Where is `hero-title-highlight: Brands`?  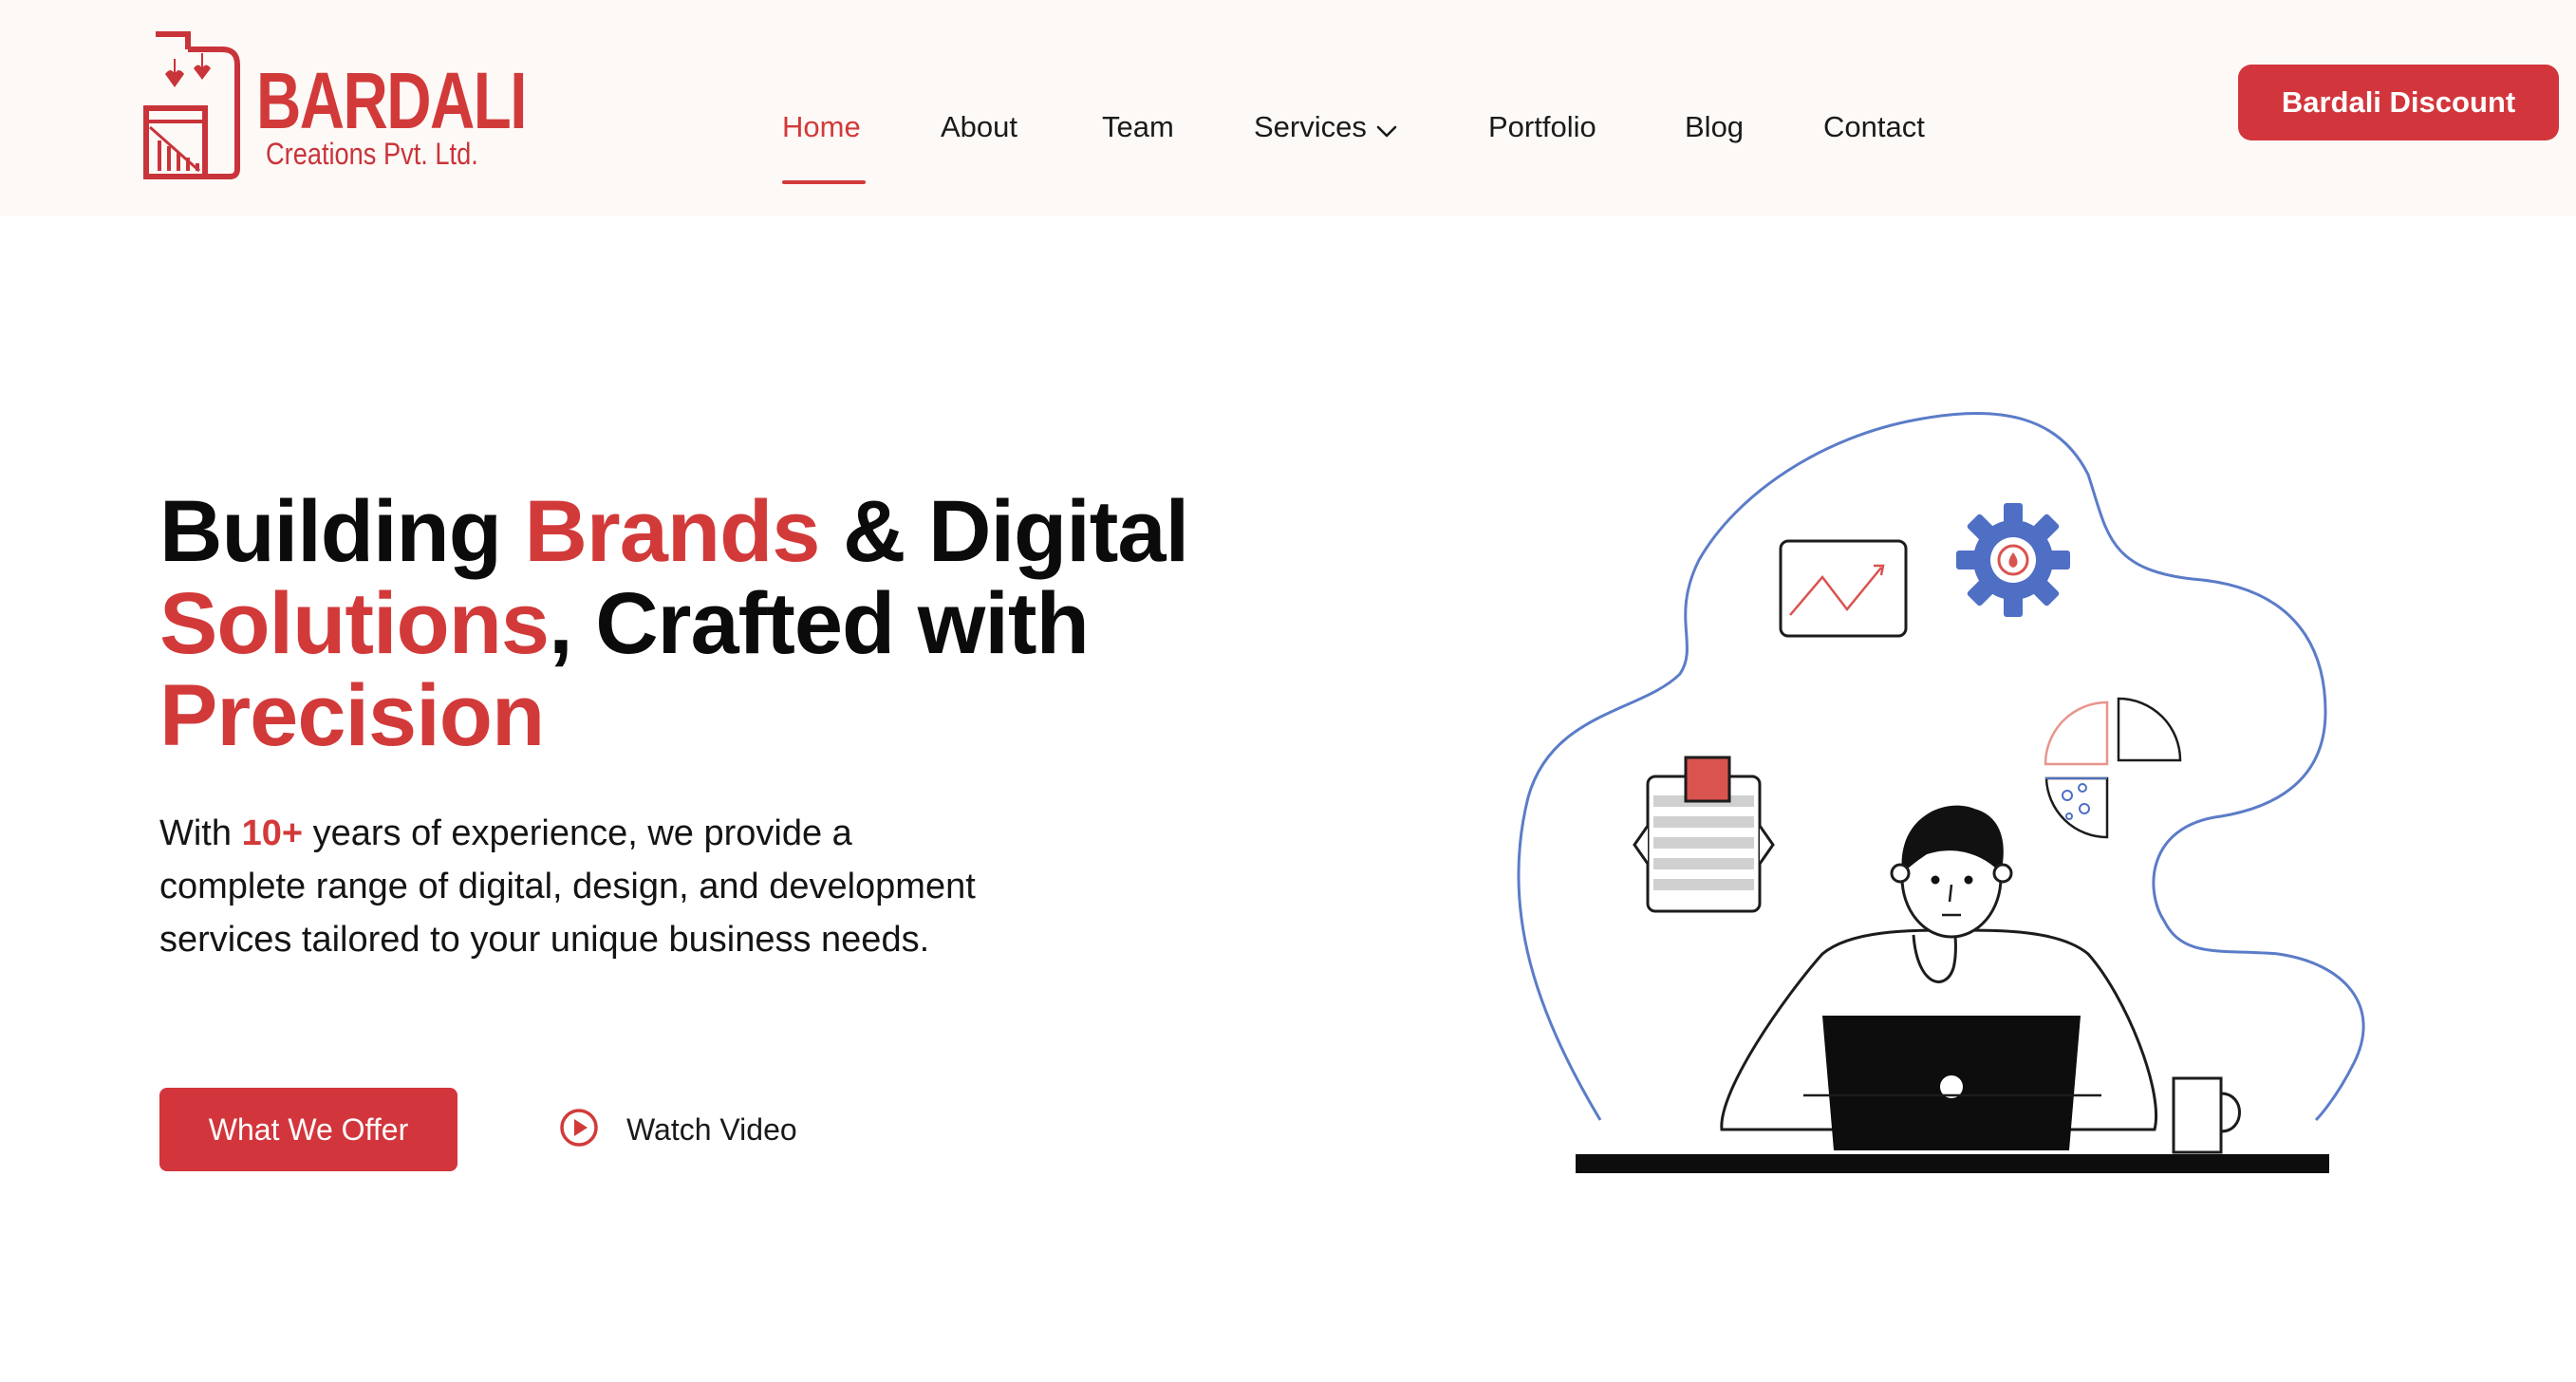
hero-title-highlight: Brands is located at coordinates (672, 531).